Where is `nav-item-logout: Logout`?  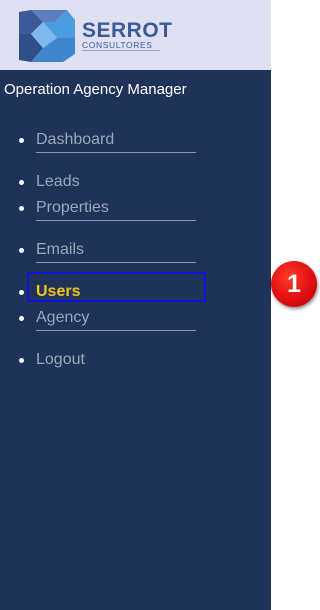
nav-item-logout: Logout is located at coordinates (135, 360).